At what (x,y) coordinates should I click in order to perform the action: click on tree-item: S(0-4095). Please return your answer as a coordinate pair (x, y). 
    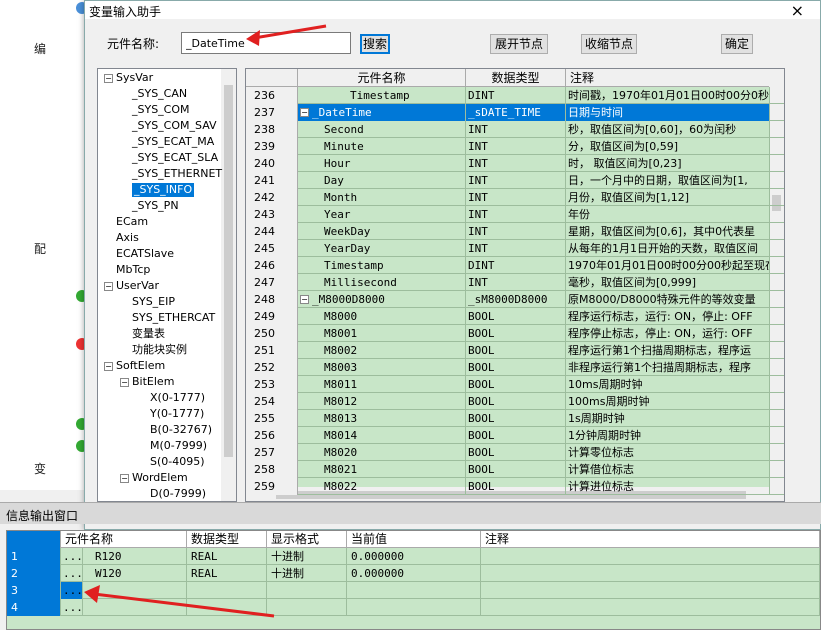
    Looking at the image, I should click on (177, 462).